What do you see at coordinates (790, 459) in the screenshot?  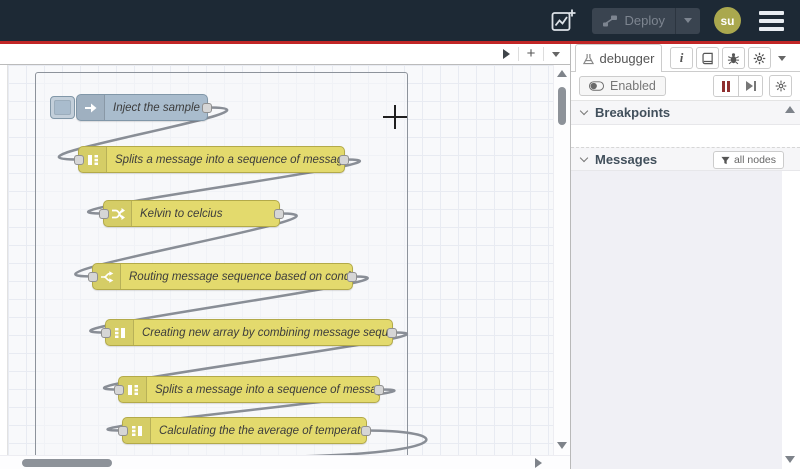 I see `sidebar-scroll-down-icon` at bounding box center [790, 459].